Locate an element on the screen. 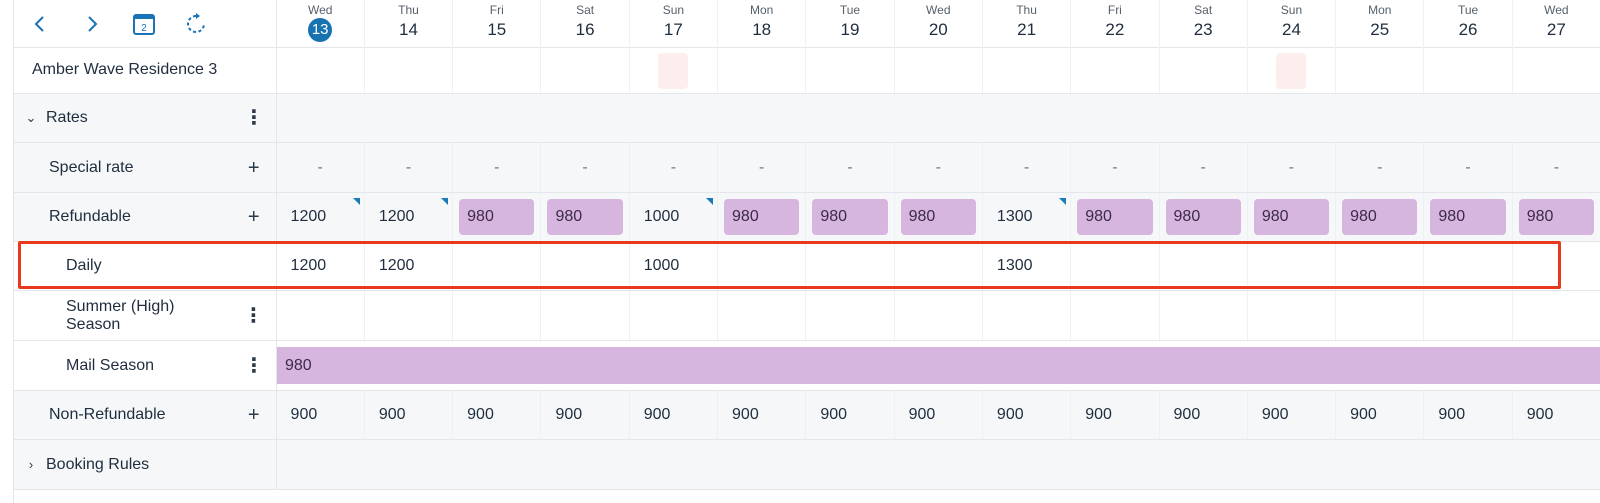 This screenshot has width=1600, height=503. day-header: Wed 13 is located at coordinates (321, 23).